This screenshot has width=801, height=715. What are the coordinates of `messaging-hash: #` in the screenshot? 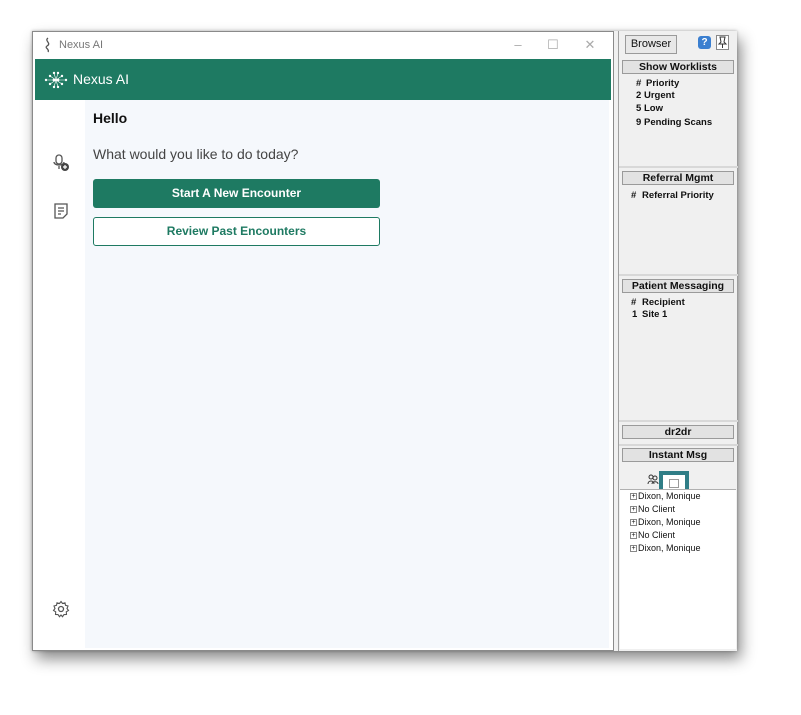 It's located at (634, 302).